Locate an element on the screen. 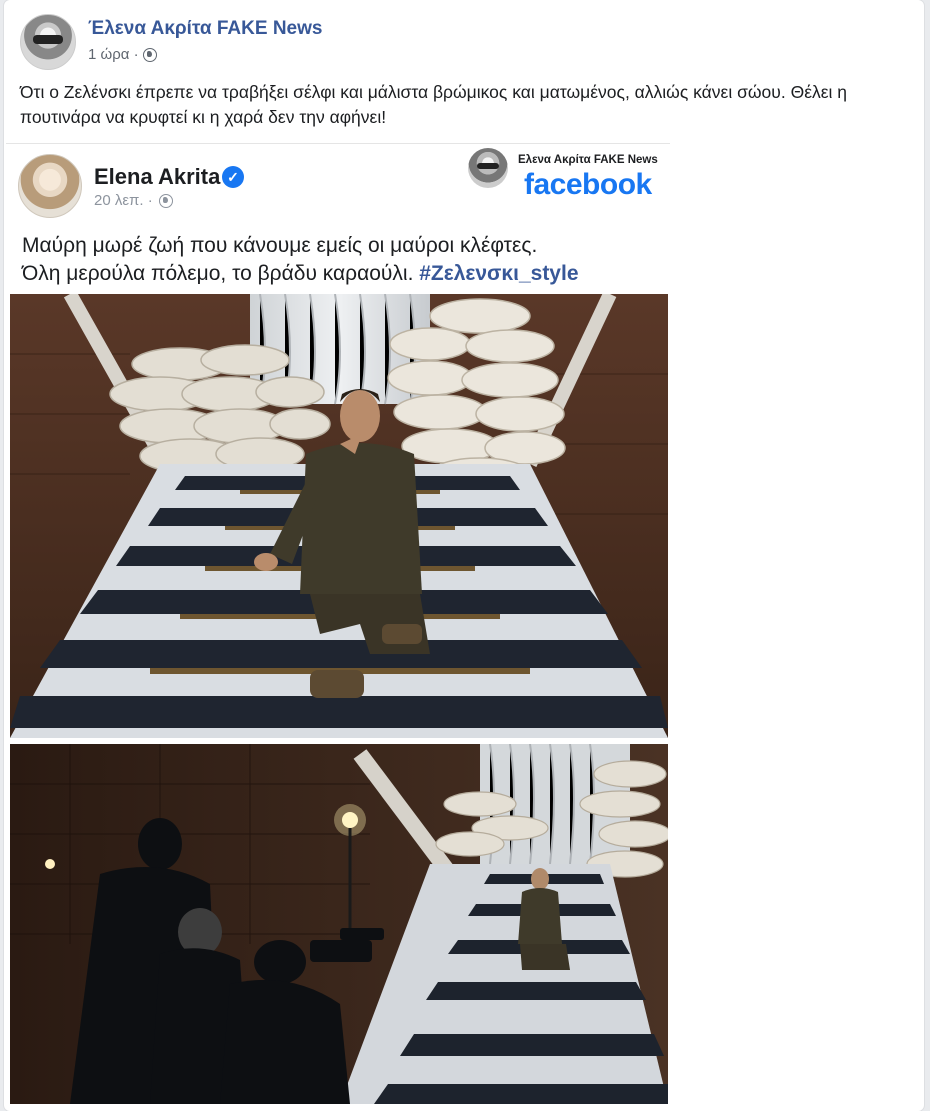 The image size is (930, 1111). embedded-author-avatar is located at coordinates (50, 186).